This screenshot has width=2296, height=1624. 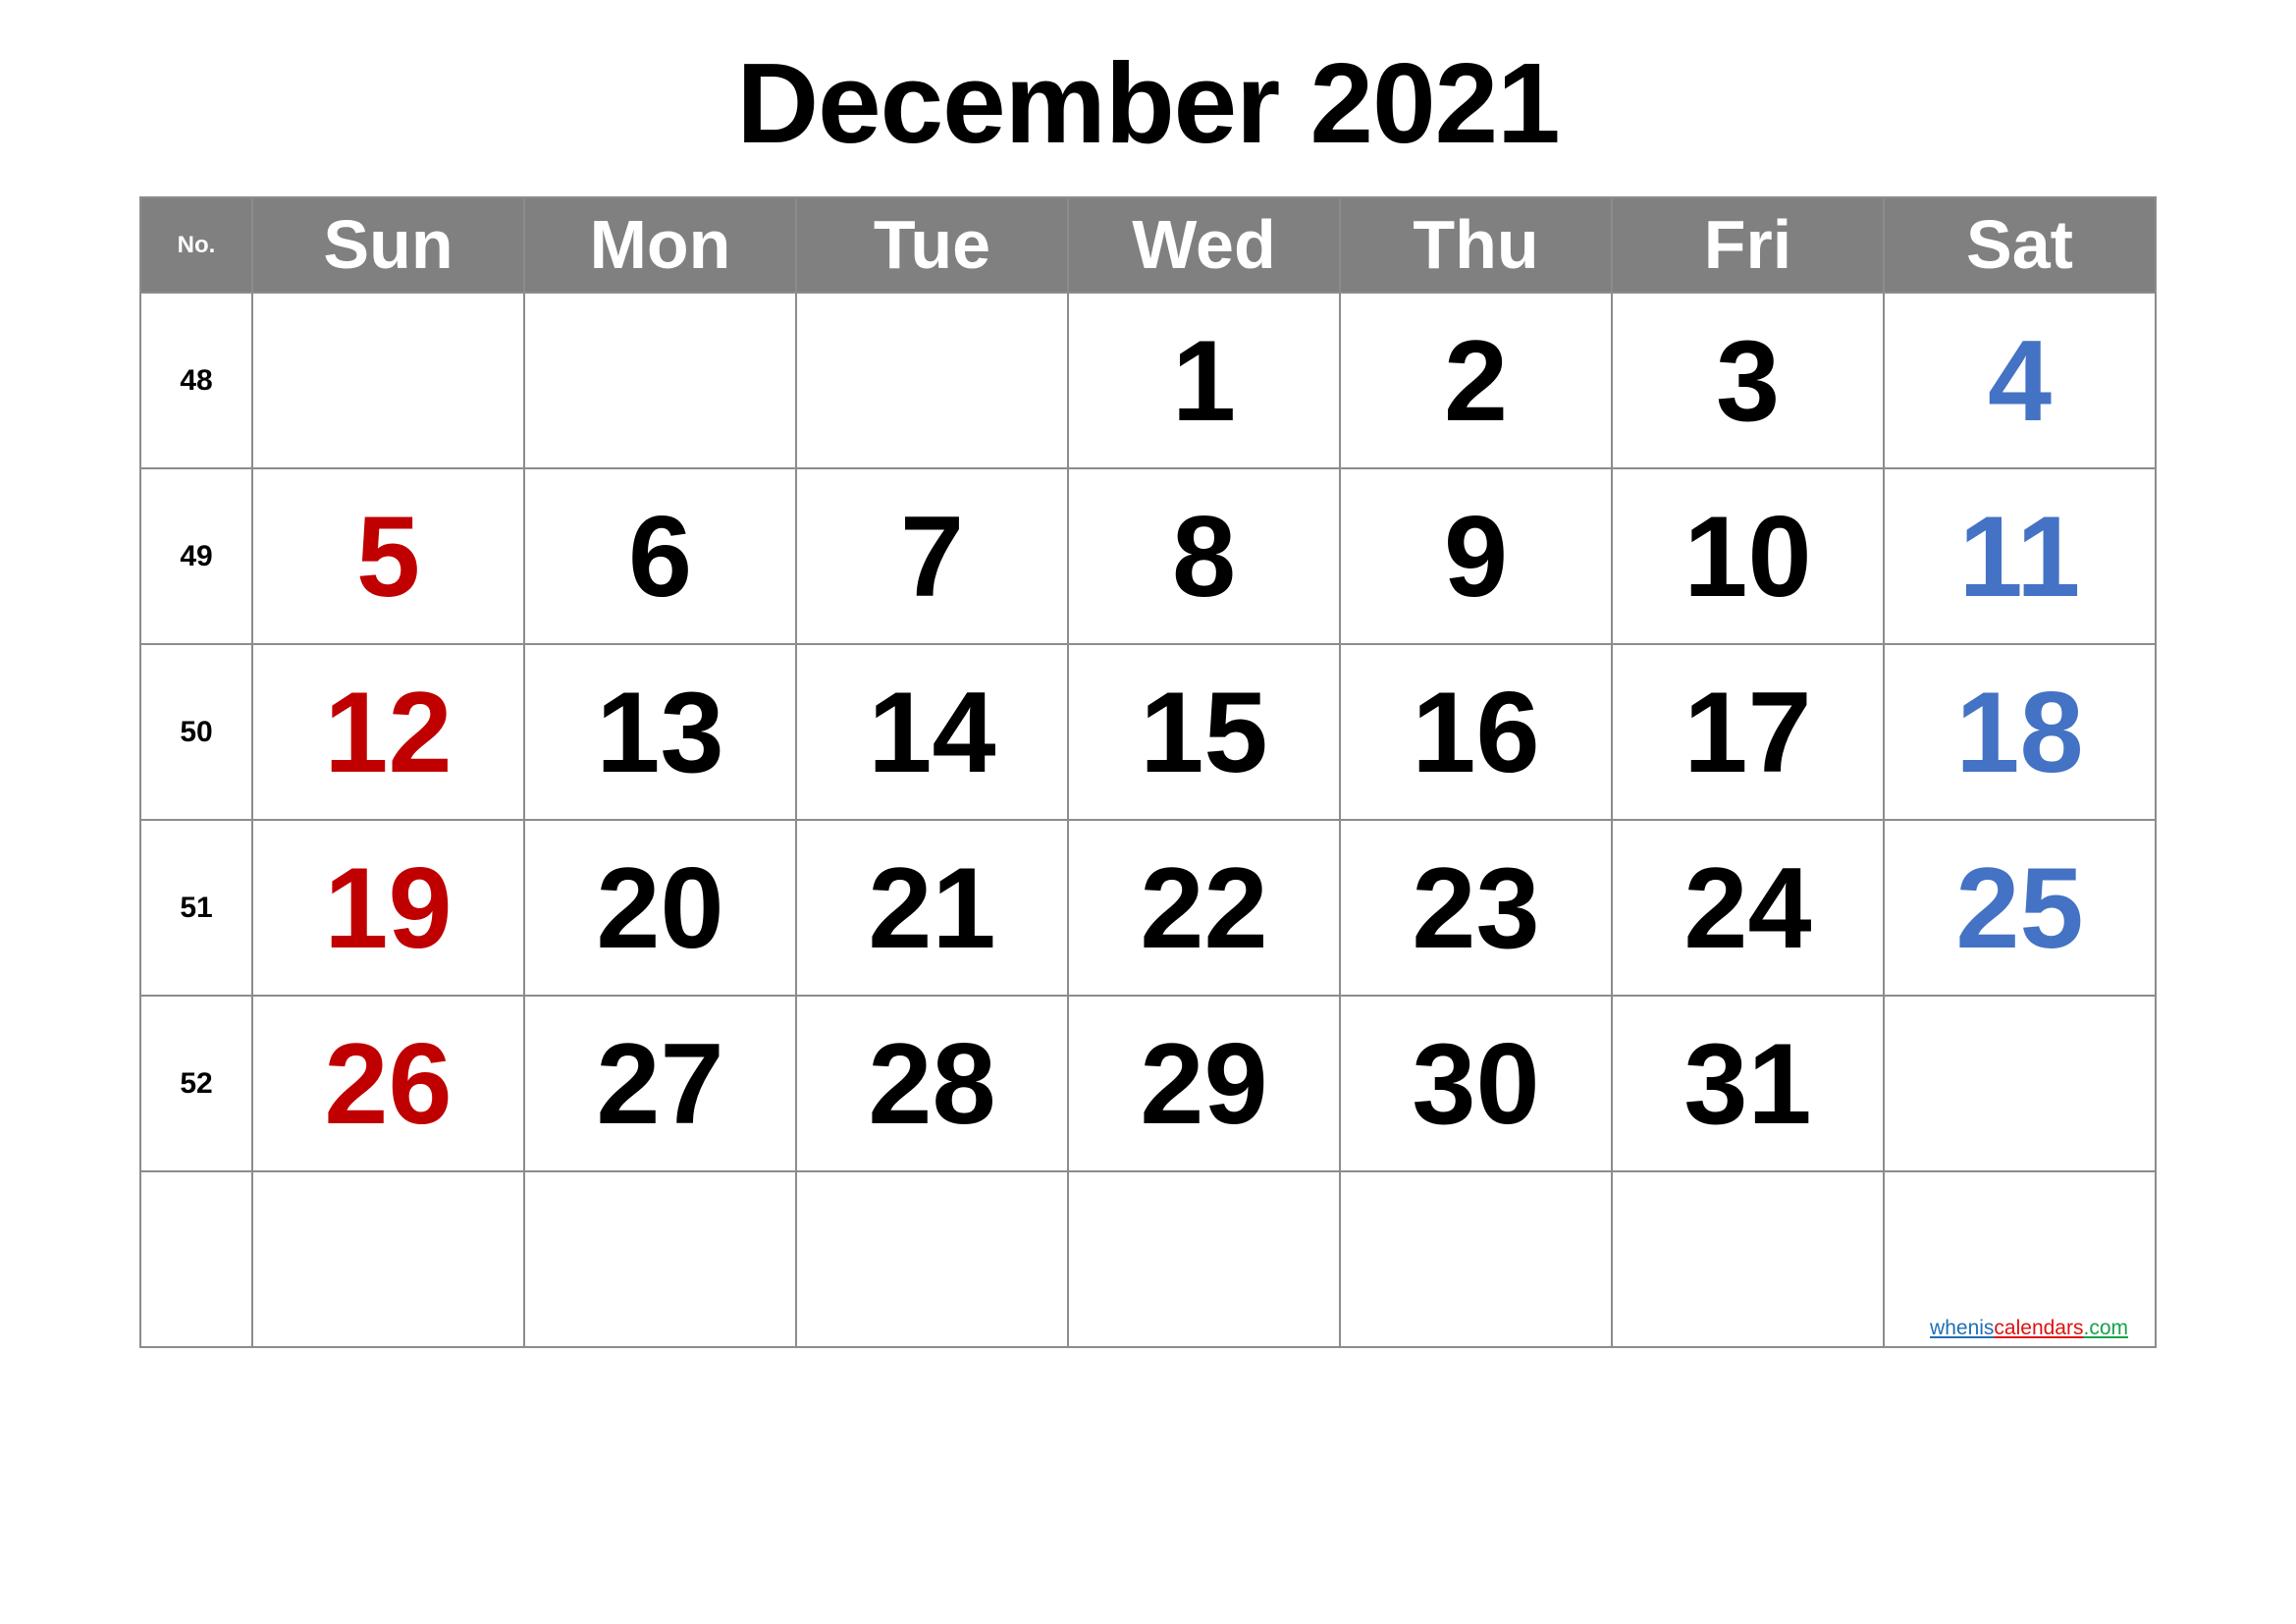 What do you see at coordinates (1204, 732) in the screenshot?
I see `day-cell: 15` at bounding box center [1204, 732].